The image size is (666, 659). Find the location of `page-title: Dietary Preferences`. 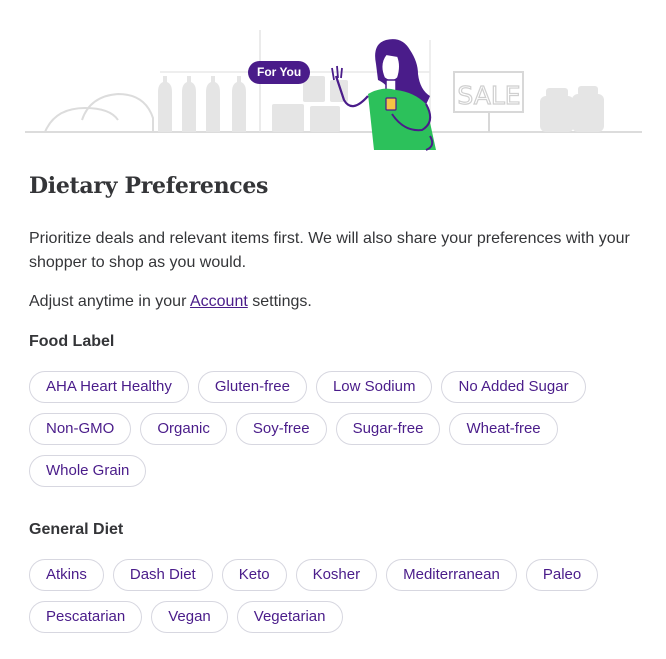

page-title: Dietary Preferences is located at coordinates (149, 186).